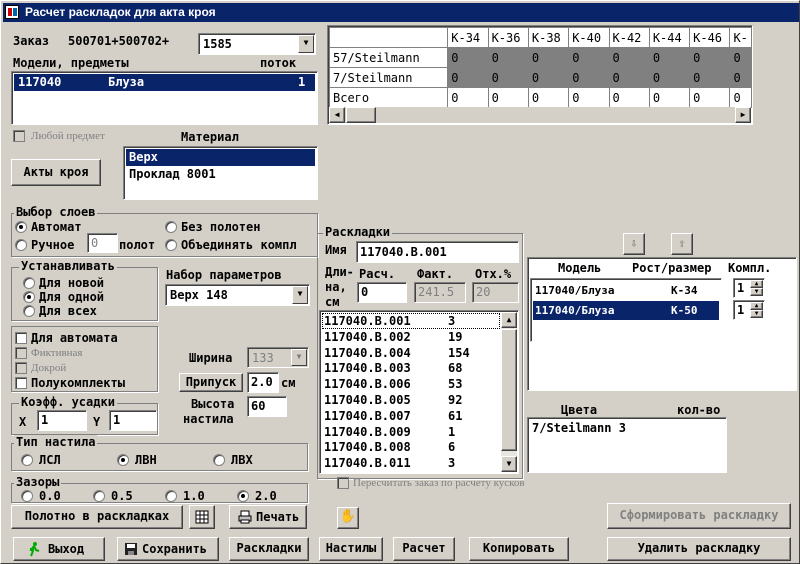 The width and height of the screenshot is (800, 564). Describe the element at coordinates (699, 516) in the screenshot. I see `form-layout-button: Сформировать раскладку` at that location.